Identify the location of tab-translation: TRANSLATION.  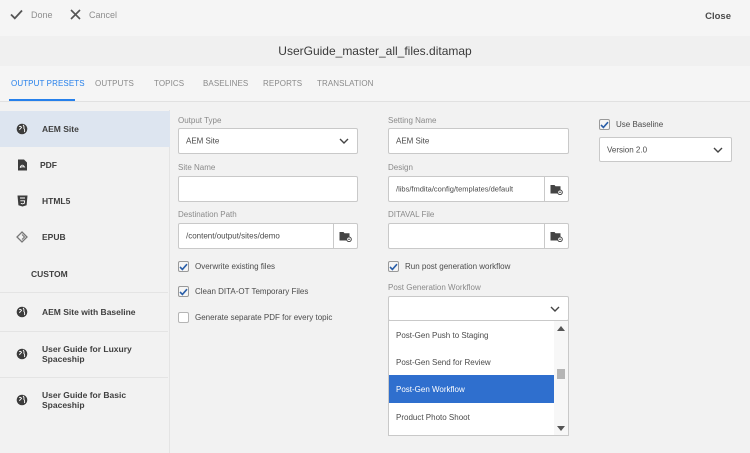
(345, 83).